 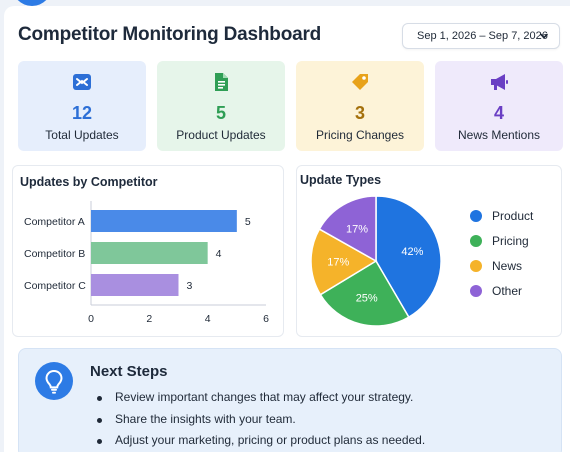 I want to click on list-item: Share the insights with your team., so click(x=261, y=420).